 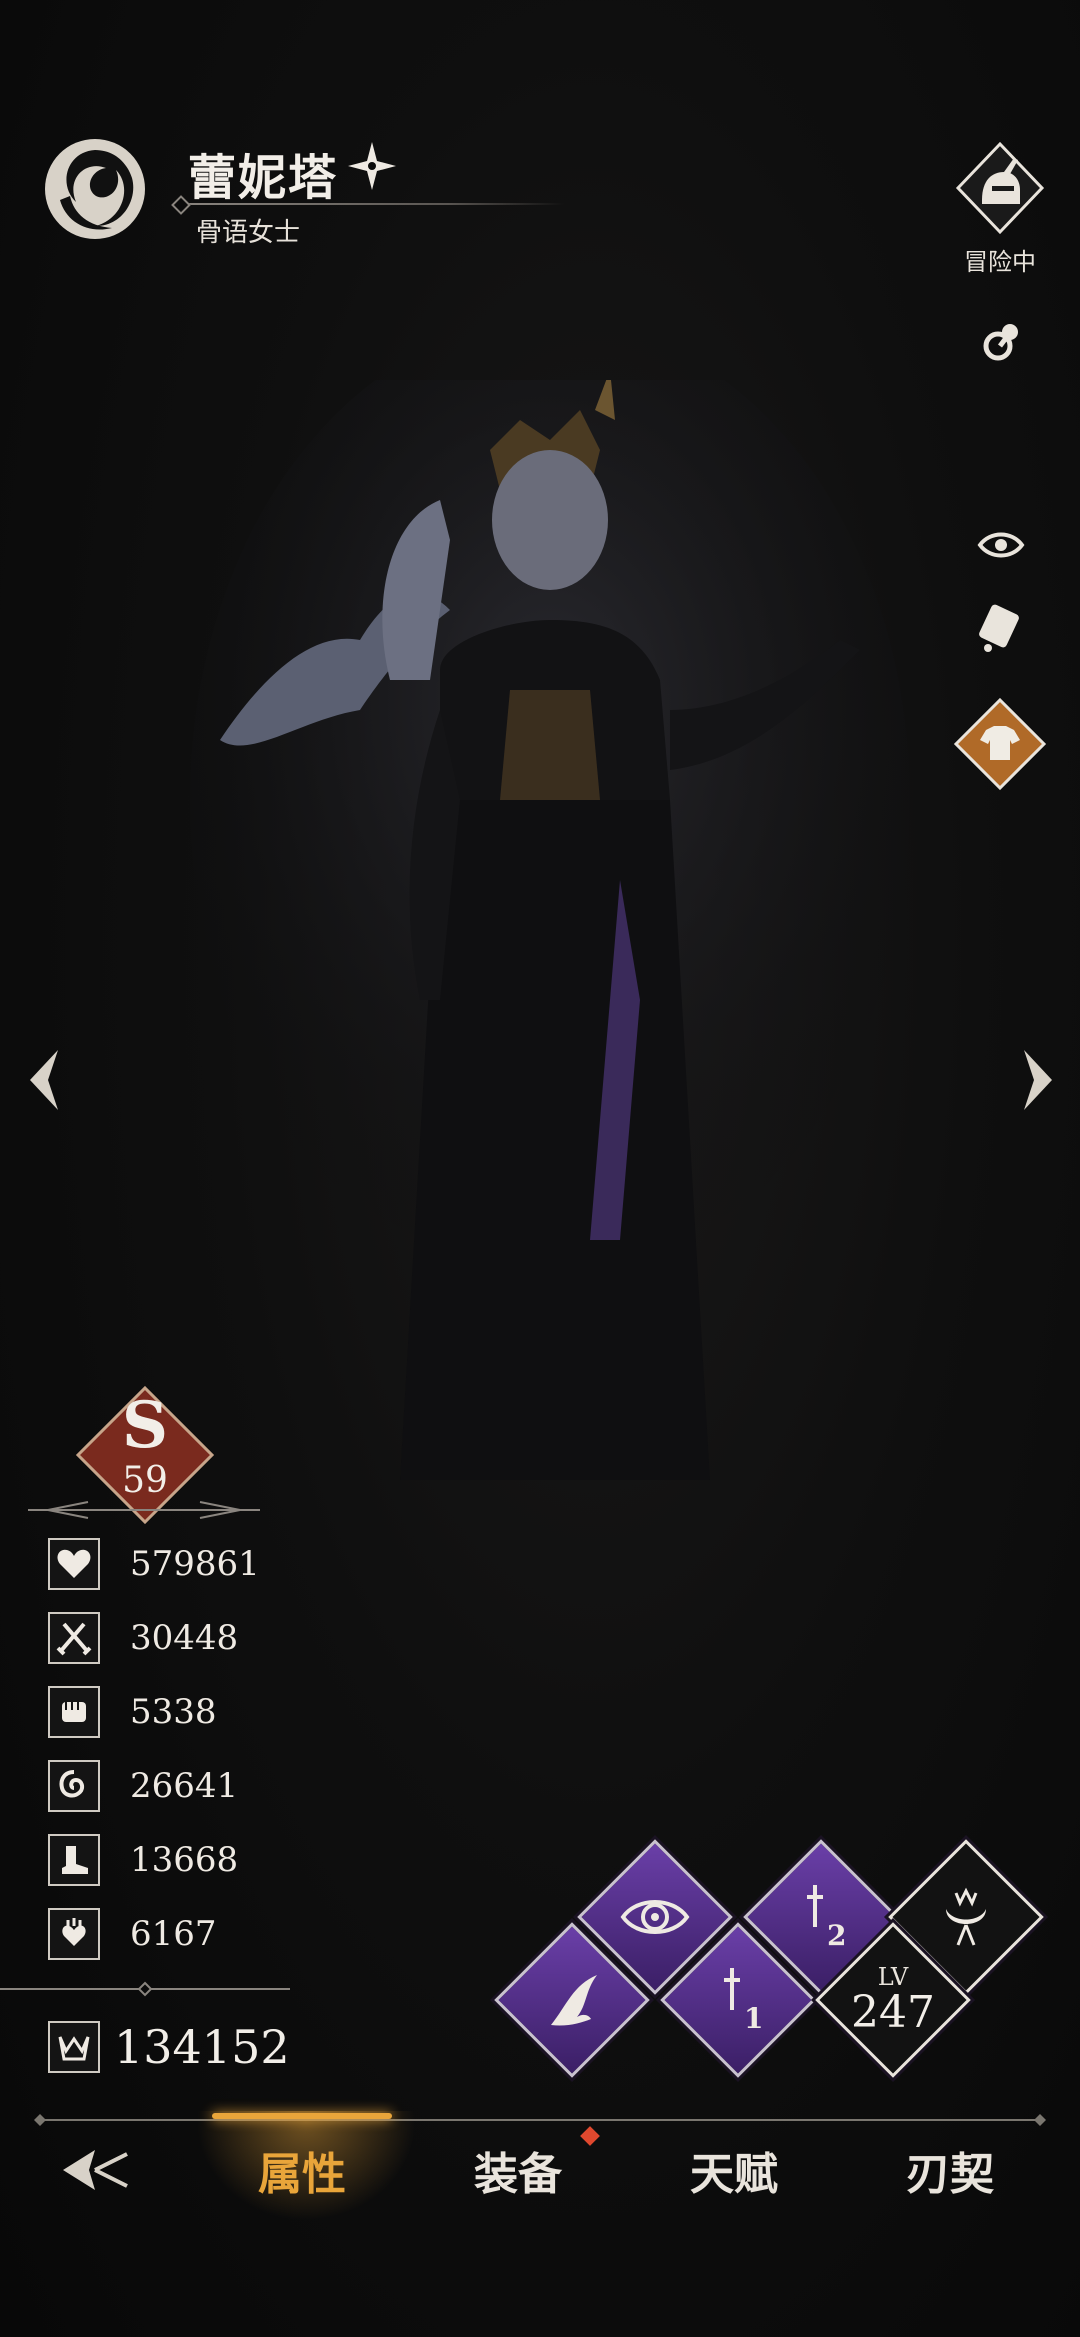 I want to click on stat-row-speed: 13668, so click(x=143, y=1860).